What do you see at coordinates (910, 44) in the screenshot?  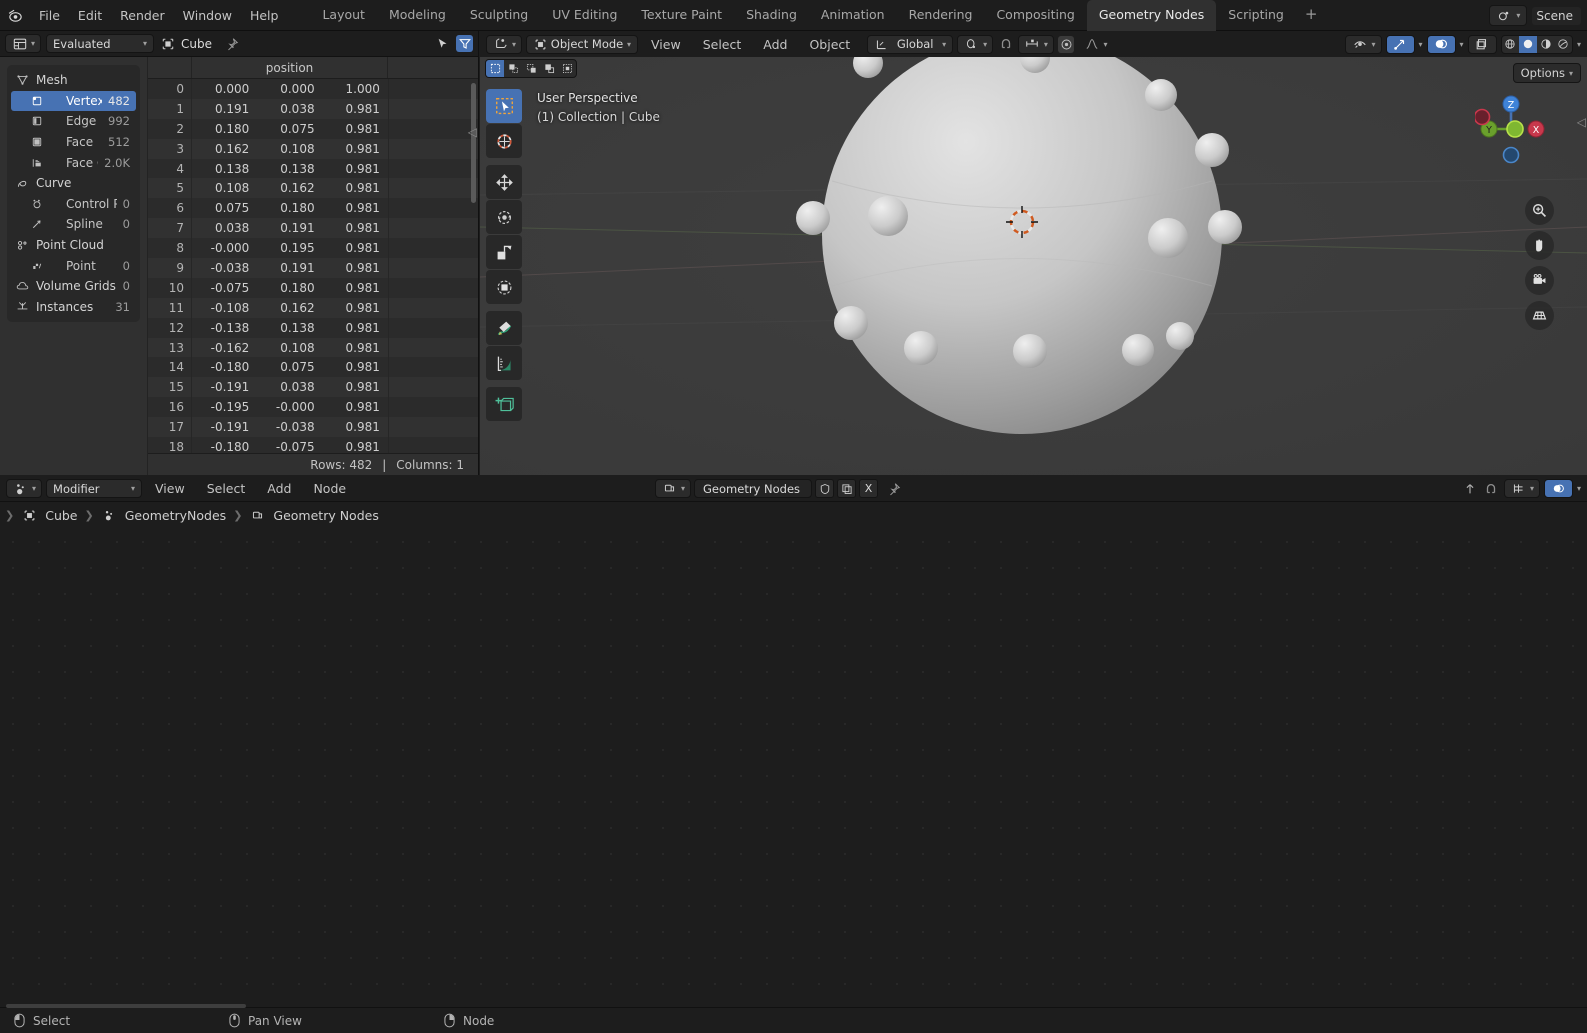 I see `transform-orientation-dropdown: Global ▾` at bounding box center [910, 44].